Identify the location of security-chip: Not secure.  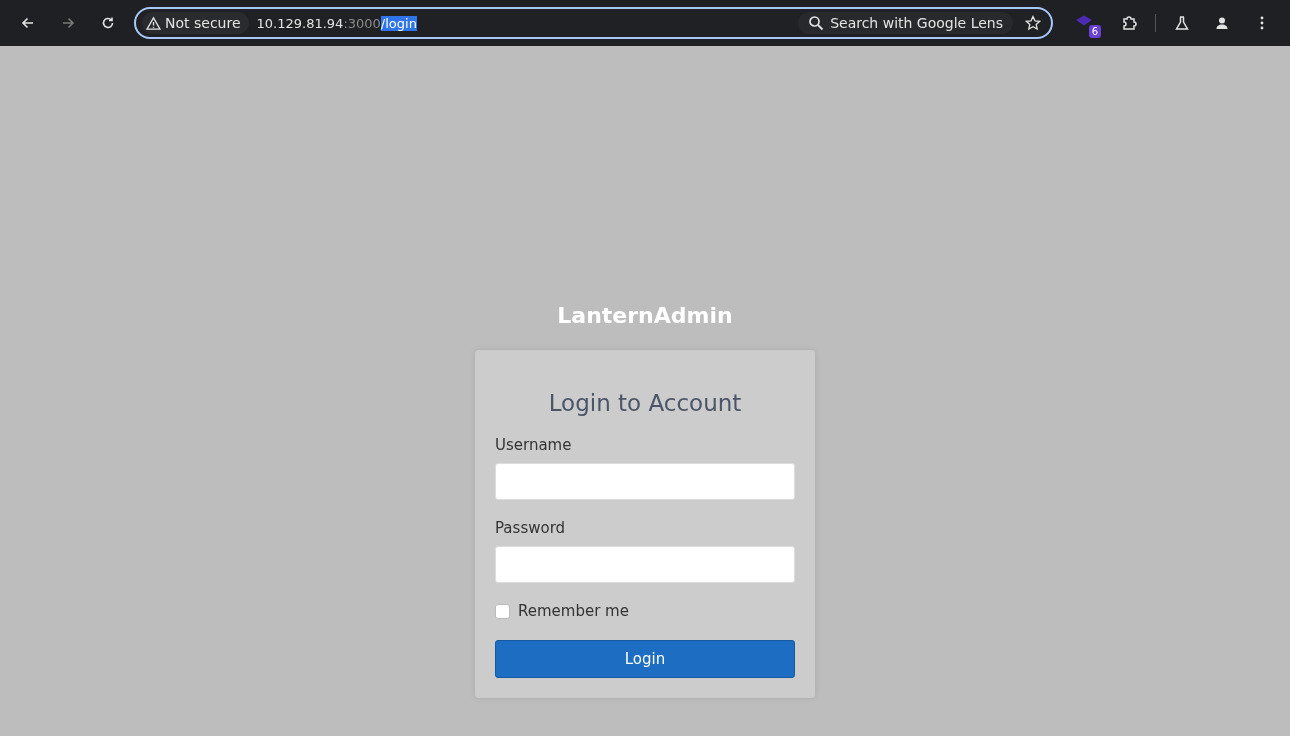
(195, 23).